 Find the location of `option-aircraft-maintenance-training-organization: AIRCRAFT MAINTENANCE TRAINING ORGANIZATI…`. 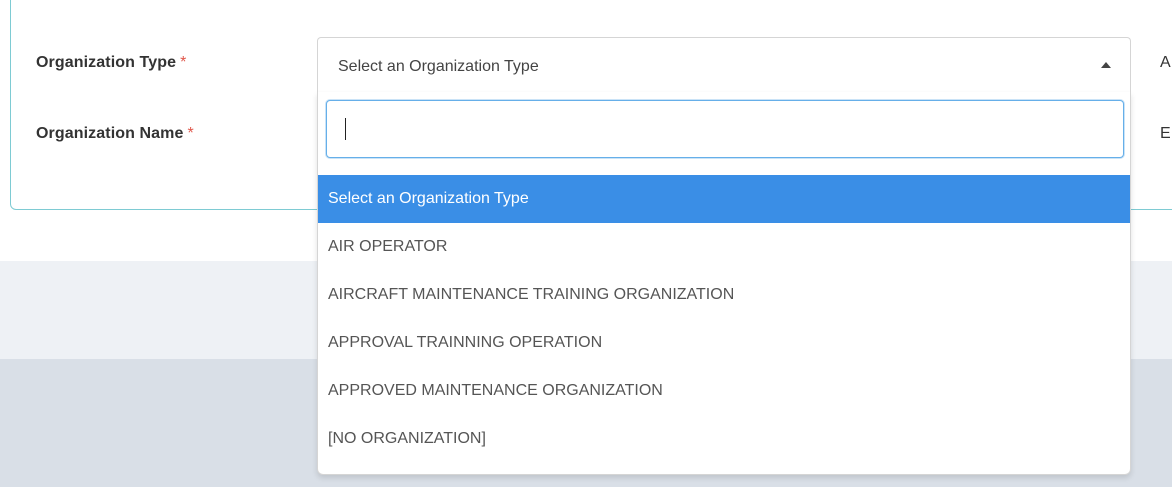

option-aircraft-maintenance-training-organization: AIRCRAFT MAINTENANCE TRAINING ORGANIZATI… is located at coordinates (724, 295).